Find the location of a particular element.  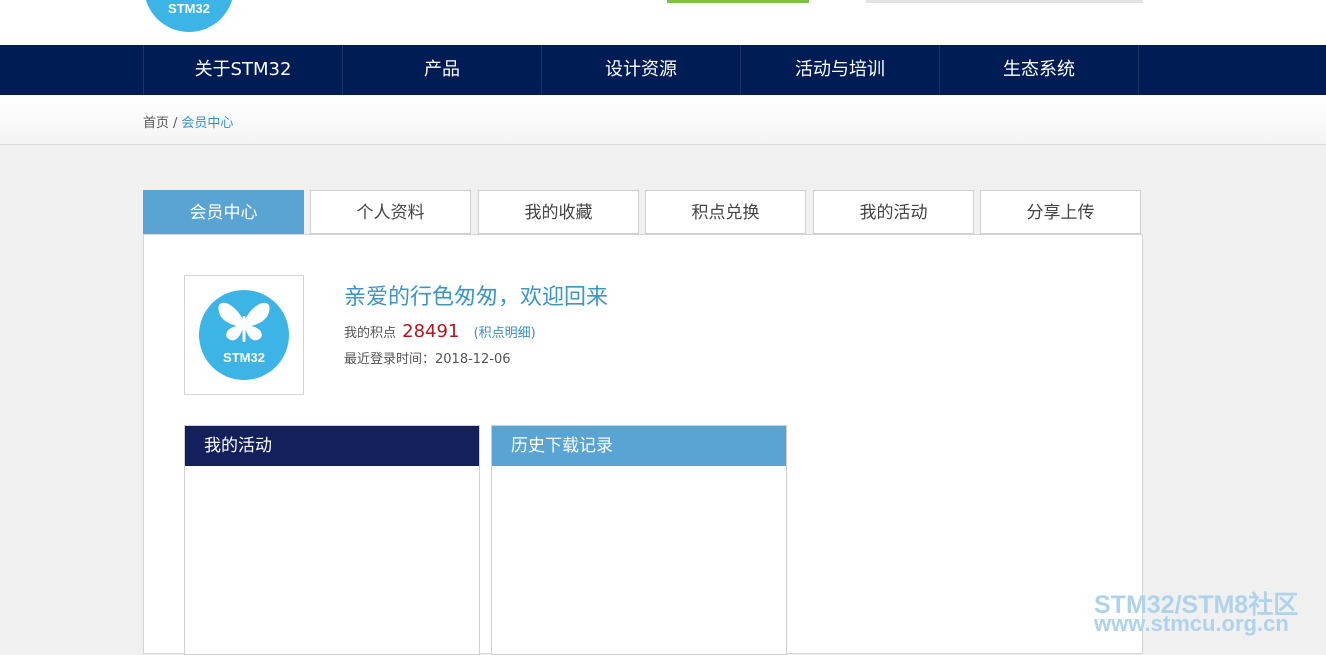

points-summary: 我的积点 28491 (积点明细) is located at coordinates (440, 331).